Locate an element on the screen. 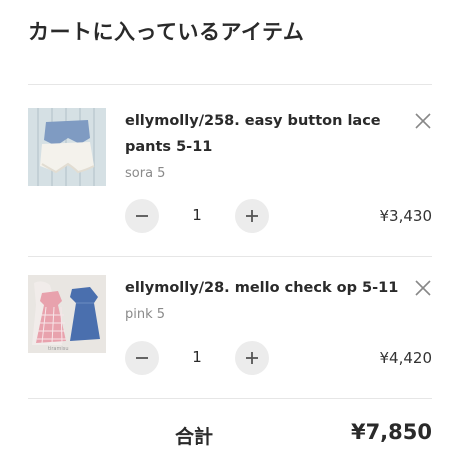 The width and height of the screenshot is (460, 460). product-variant: pink 5 is located at coordinates (145, 314).